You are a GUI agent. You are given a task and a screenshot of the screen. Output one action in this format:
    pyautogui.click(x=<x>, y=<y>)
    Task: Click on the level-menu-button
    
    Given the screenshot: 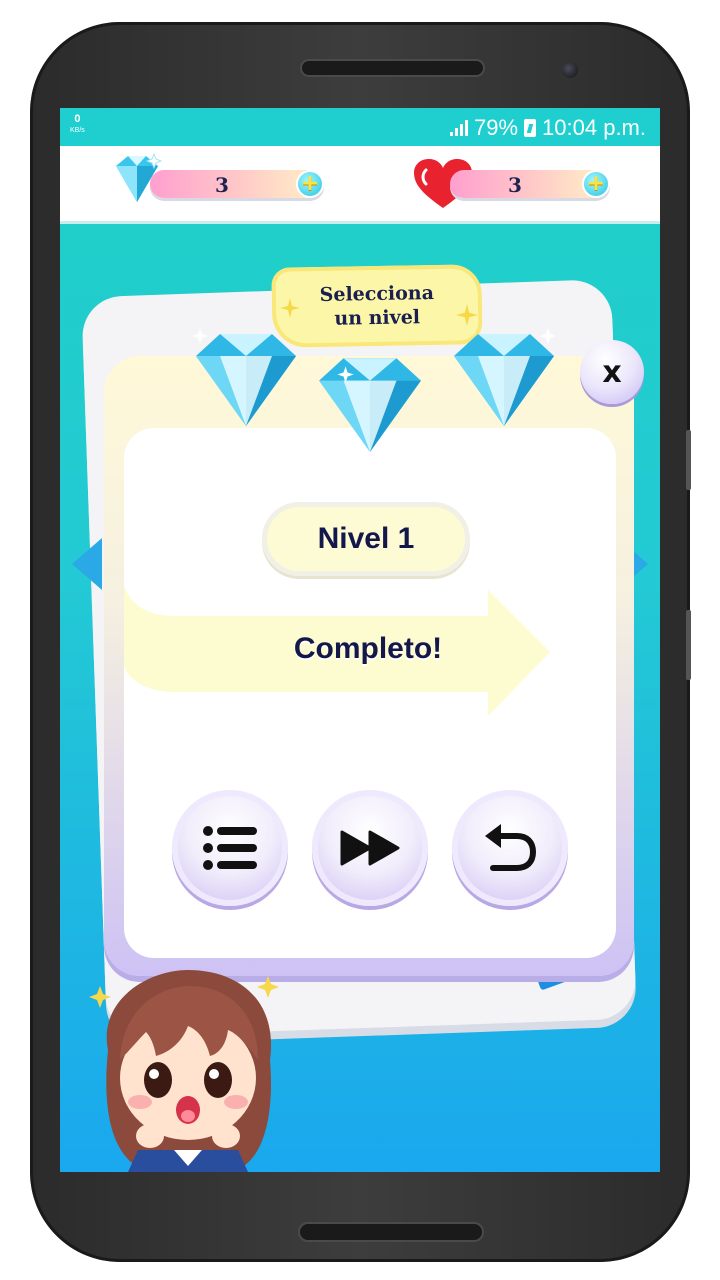 What is the action you would take?
    pyautogui.click(x=230, y=848)
    